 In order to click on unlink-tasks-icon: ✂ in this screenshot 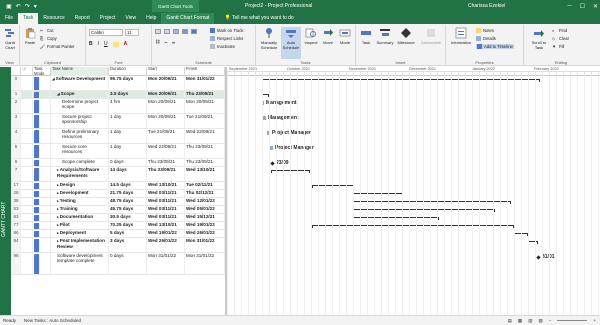, I will do `click(166, 42)`.